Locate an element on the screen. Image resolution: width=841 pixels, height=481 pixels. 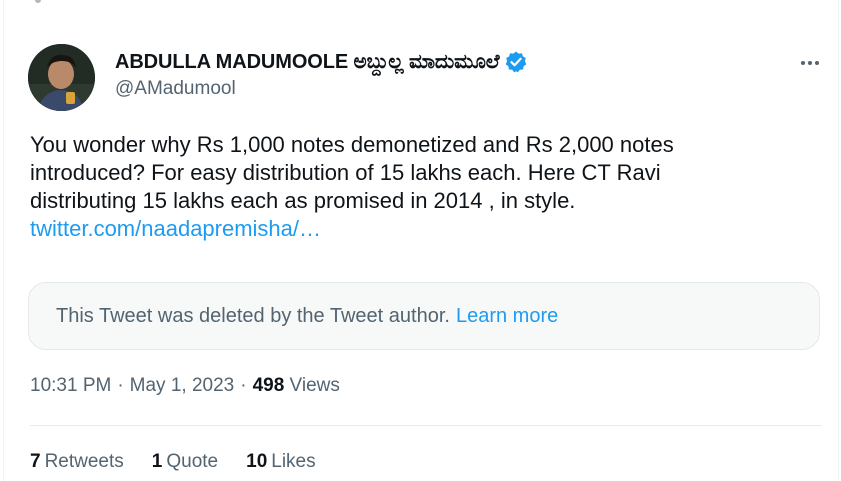
author-name-row: ABDULLA MADUMOOLE ಅಬ್ದುಲ್ಲ ಮಾದುಮೂಲೆ is located at coordinates (321, 62).